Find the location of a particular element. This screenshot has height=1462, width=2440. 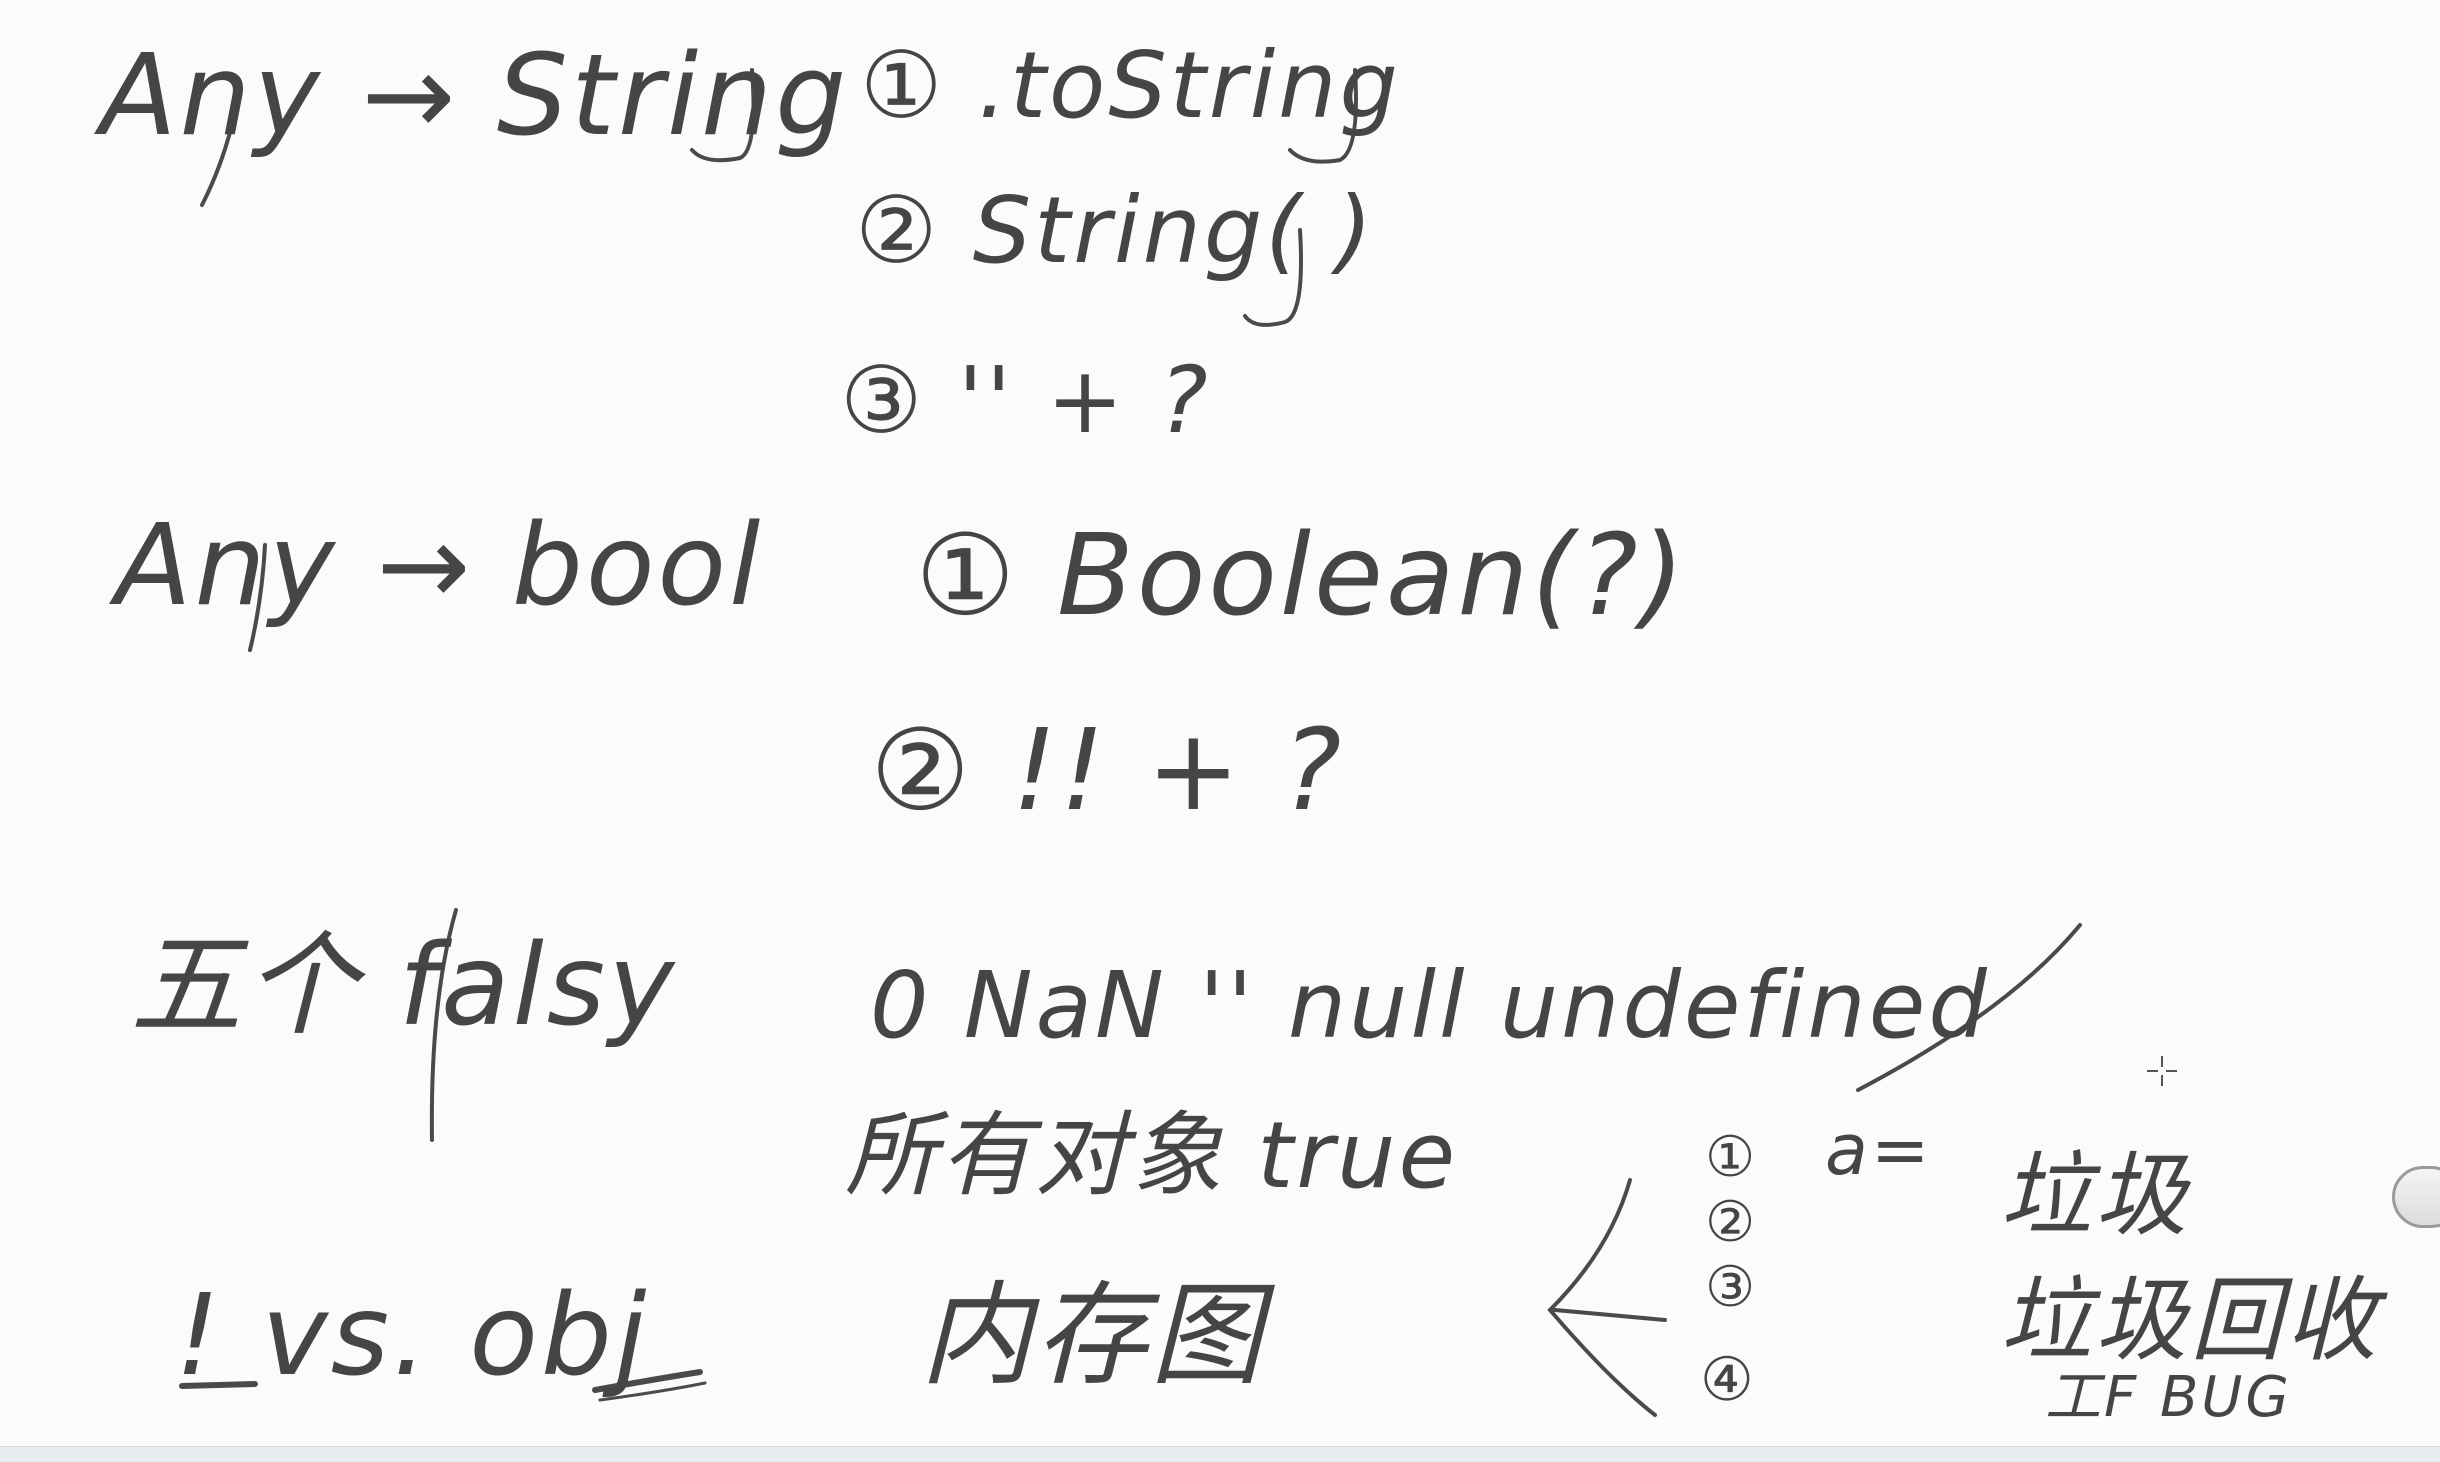

note-row4-right3: 工F BUG is located at coordinates (2168, 1397).